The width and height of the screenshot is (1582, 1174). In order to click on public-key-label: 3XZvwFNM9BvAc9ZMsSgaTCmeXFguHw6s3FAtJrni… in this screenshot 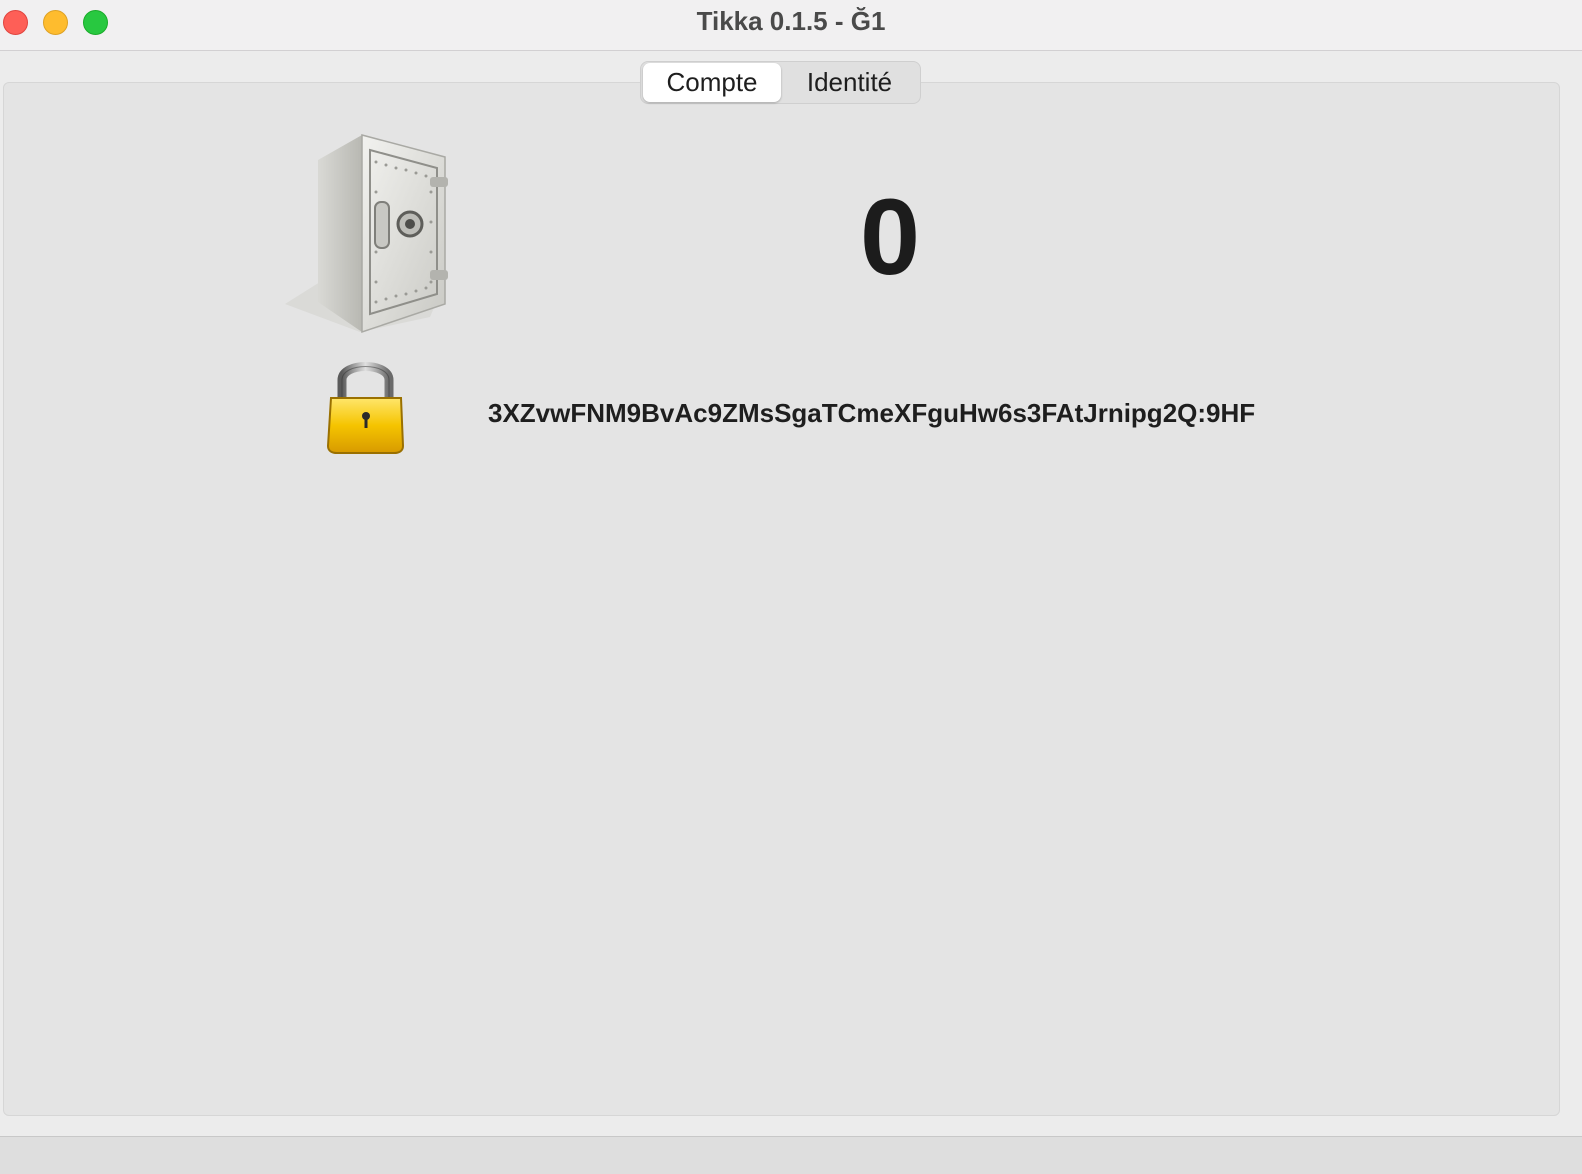, I will do `click(872, 413)`.